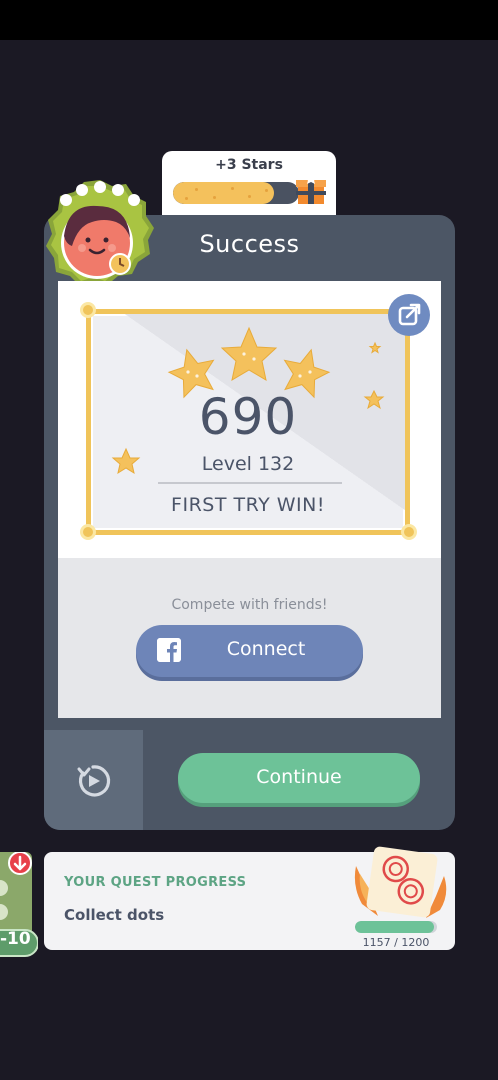 This screenshot has width=498, height=1080. I want to click on quest-progress-bar, so click(396, 927).